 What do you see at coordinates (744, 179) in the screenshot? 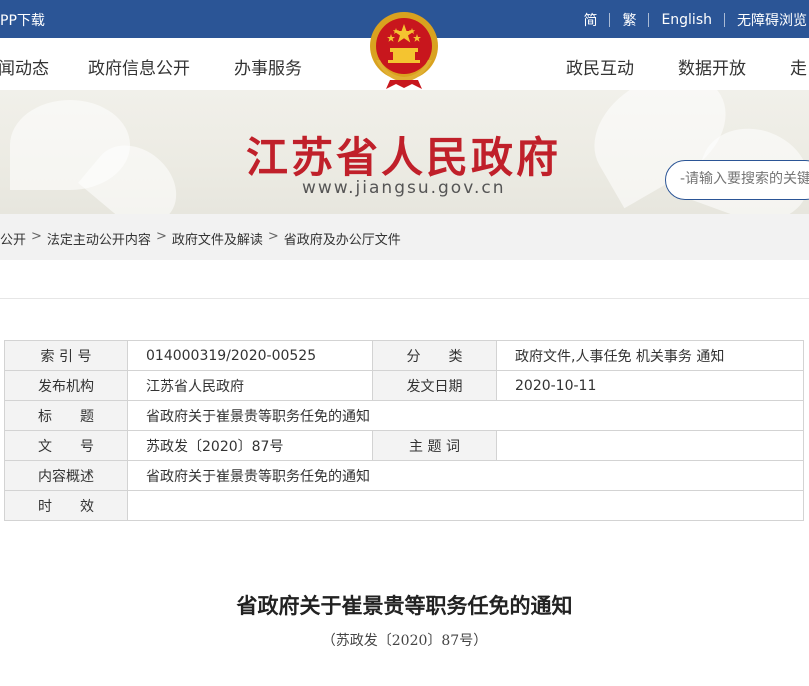
I see `search-input` at bounding box center [744, 179].